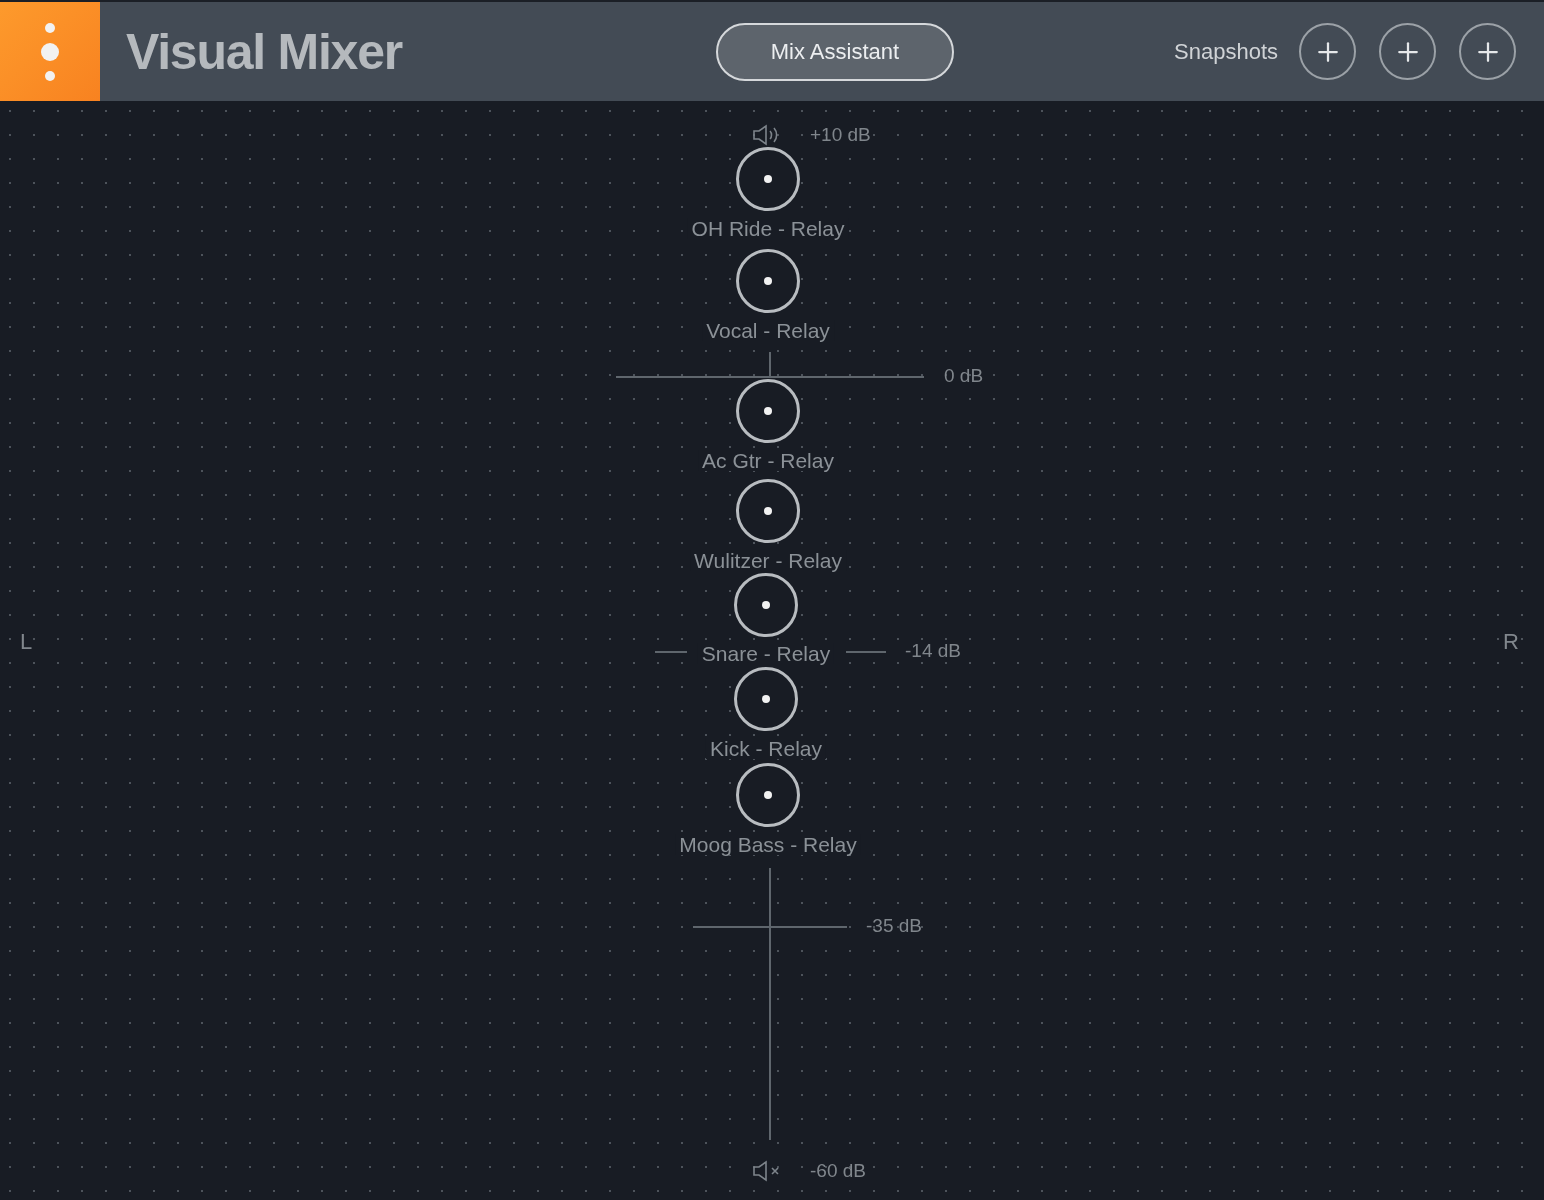 This screenshot has height=1200, width=1544. Describe the element at coordinates (933, 650) in the screenshot. I see `level-label: -14 dB` at that location.